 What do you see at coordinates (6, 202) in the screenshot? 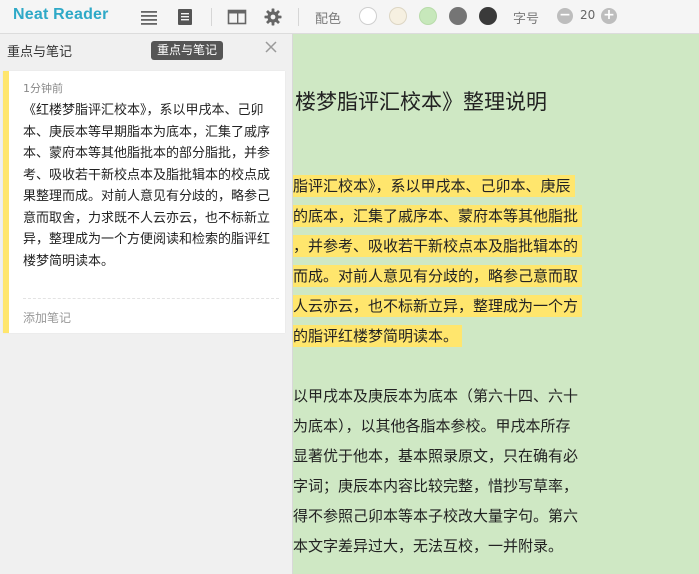
I see `highlight-color-bar` at bounding box center [6, 202].